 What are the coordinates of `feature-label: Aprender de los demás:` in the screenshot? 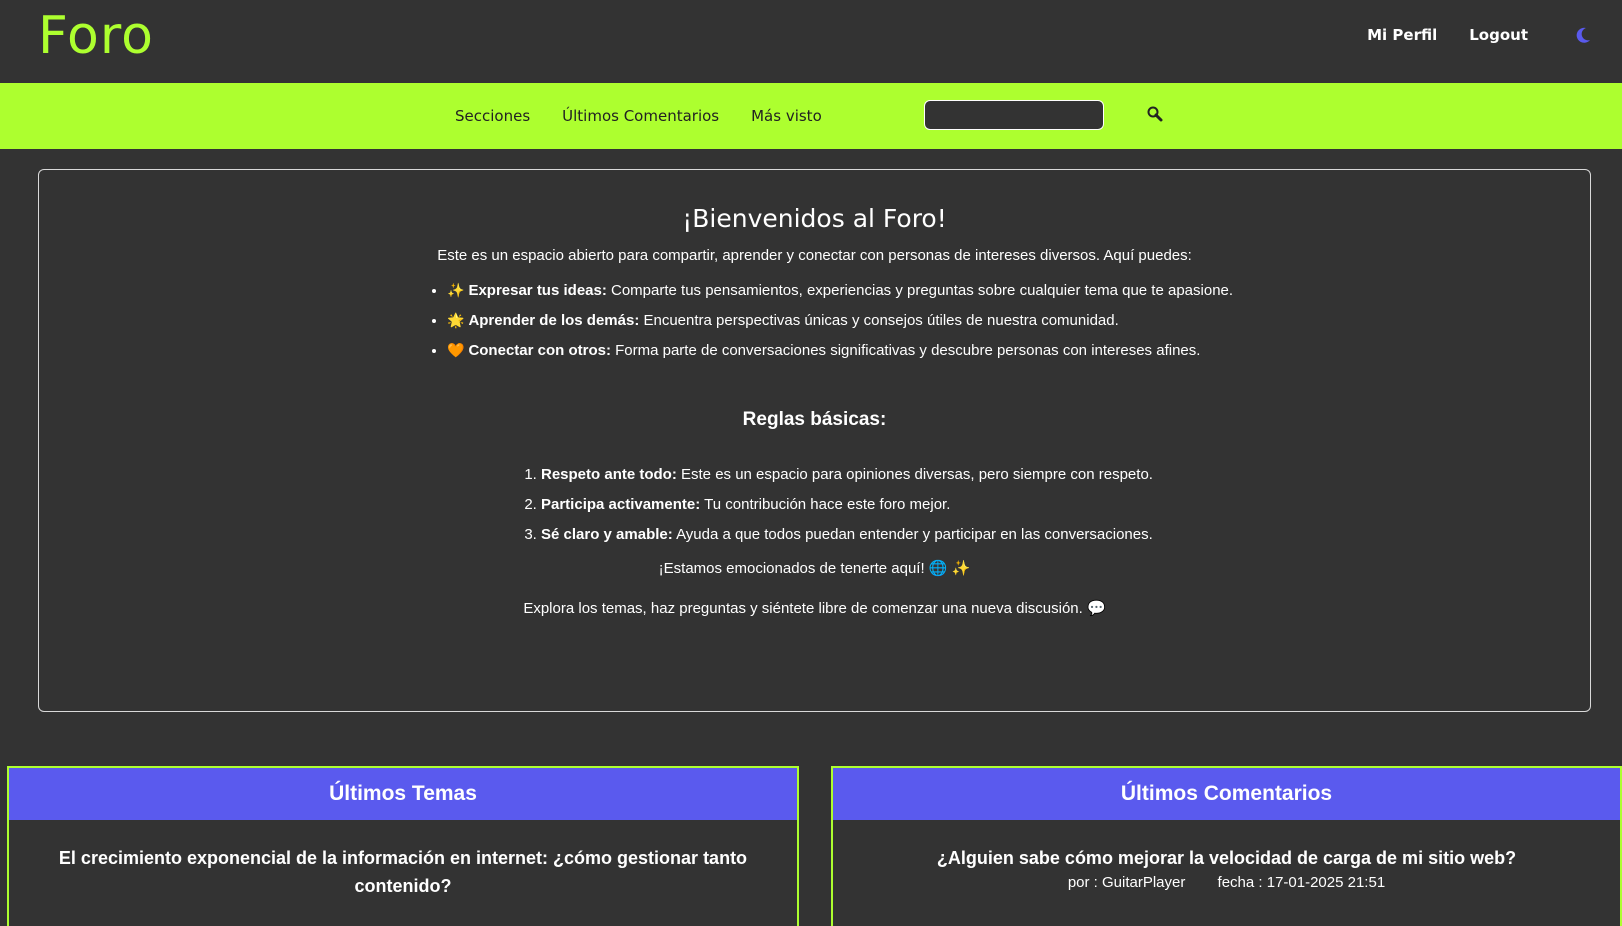 It's located at (554, 320).